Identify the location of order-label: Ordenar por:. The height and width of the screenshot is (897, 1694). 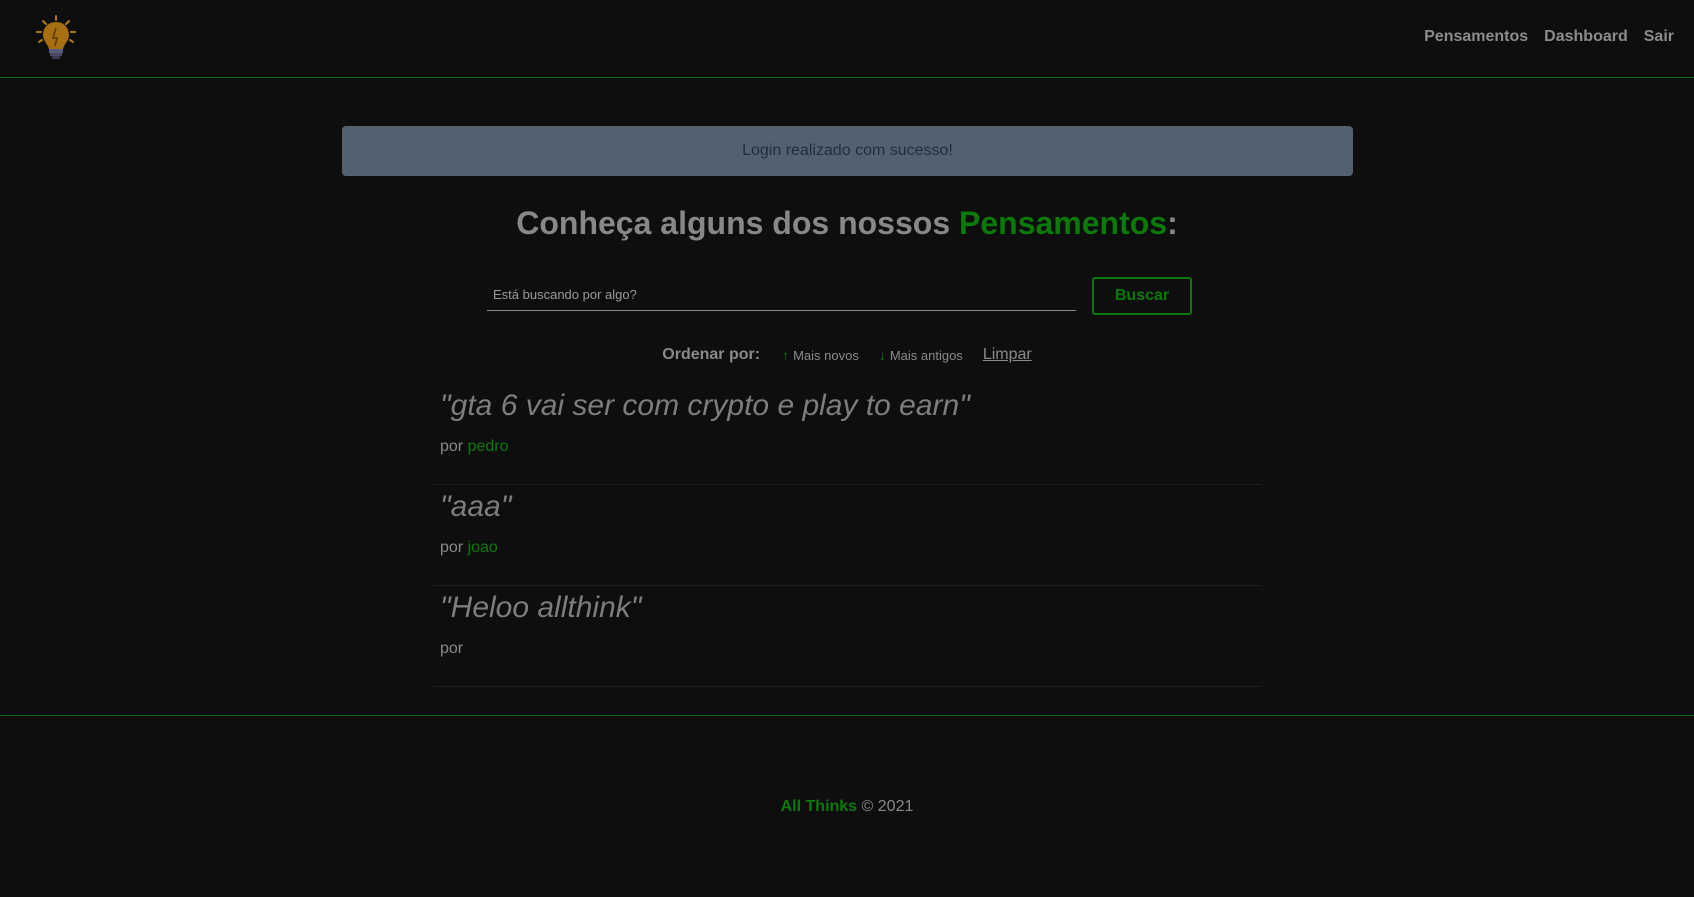
(711, 354).